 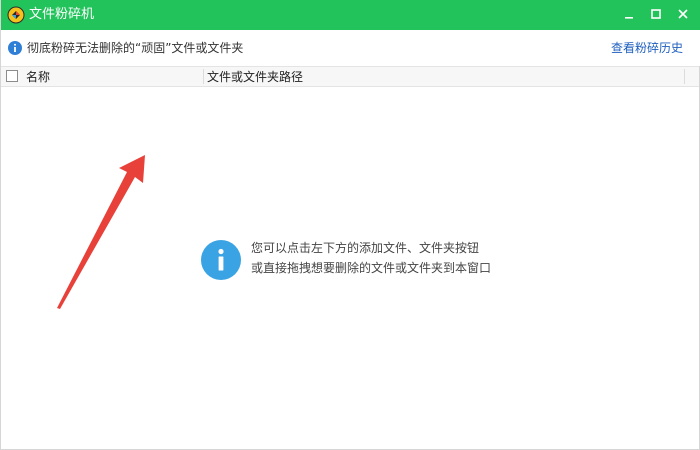 I want to click on minimize-button, so click(x=629, y=14).